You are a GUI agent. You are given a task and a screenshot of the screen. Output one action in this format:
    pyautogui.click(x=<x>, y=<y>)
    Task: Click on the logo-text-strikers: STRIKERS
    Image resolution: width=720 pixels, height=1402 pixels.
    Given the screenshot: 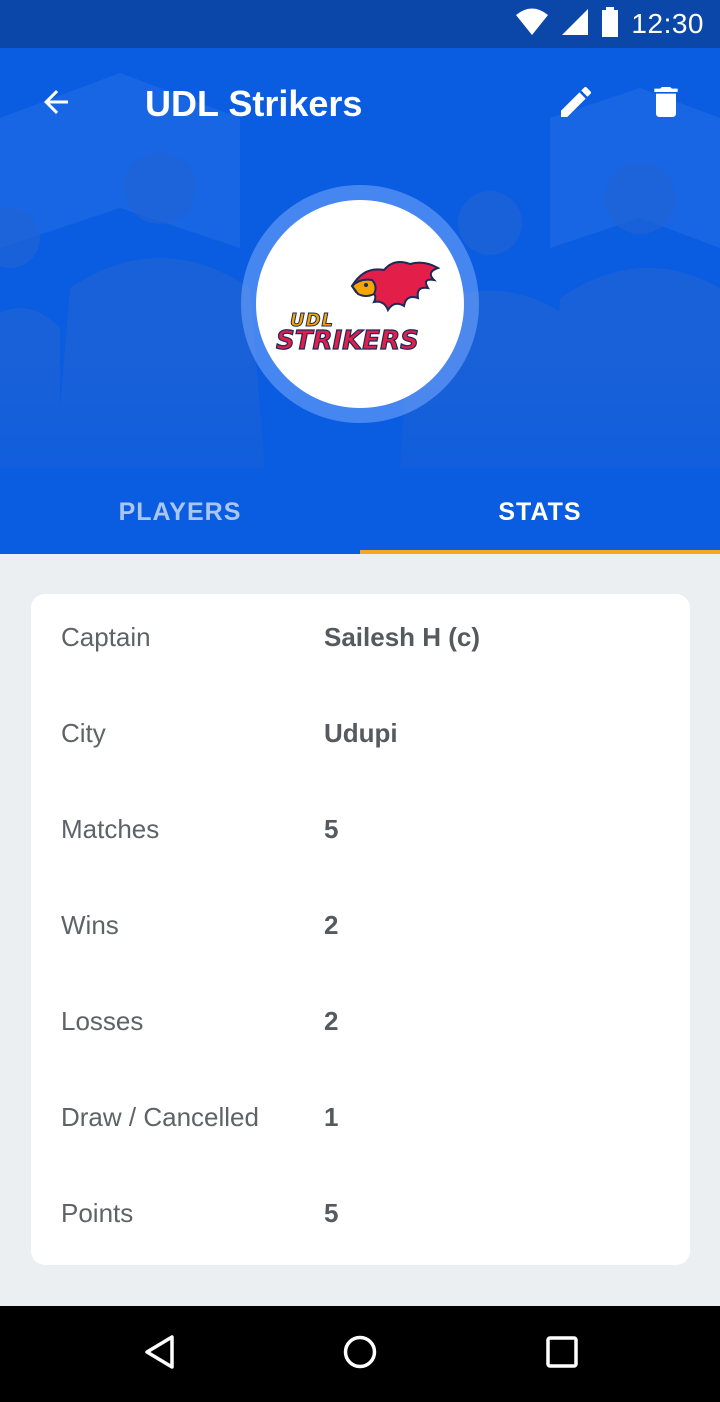 What is the action you would take?
    pyautogui.click(x=347, y=340)
    